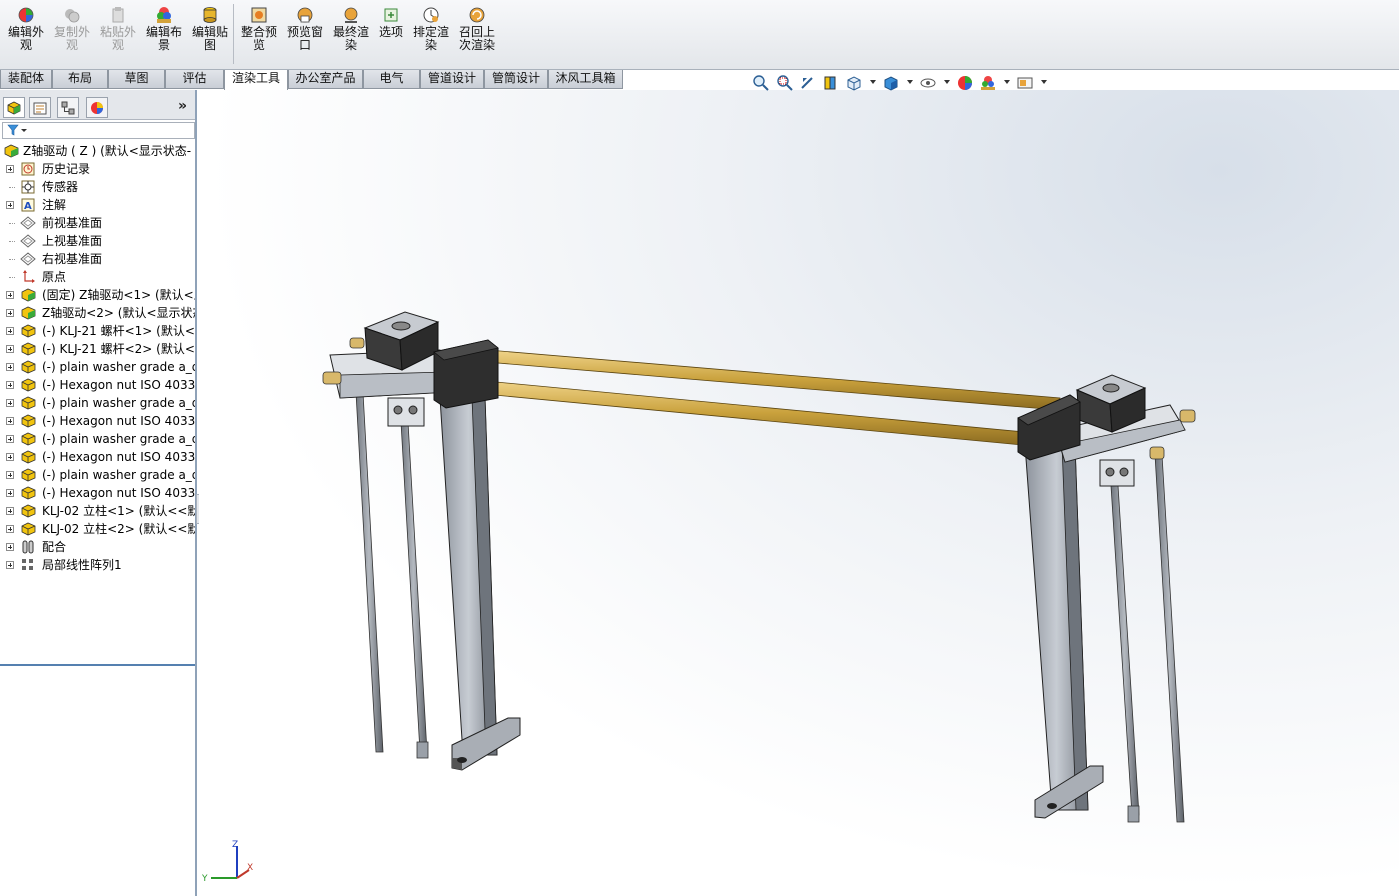 Image resolution: width=1399 pixels, height=896 pixels. Describe the element at coordinates (325, 79) in the screenshot. I see `tab-office-products: 办公室产品` at that location.